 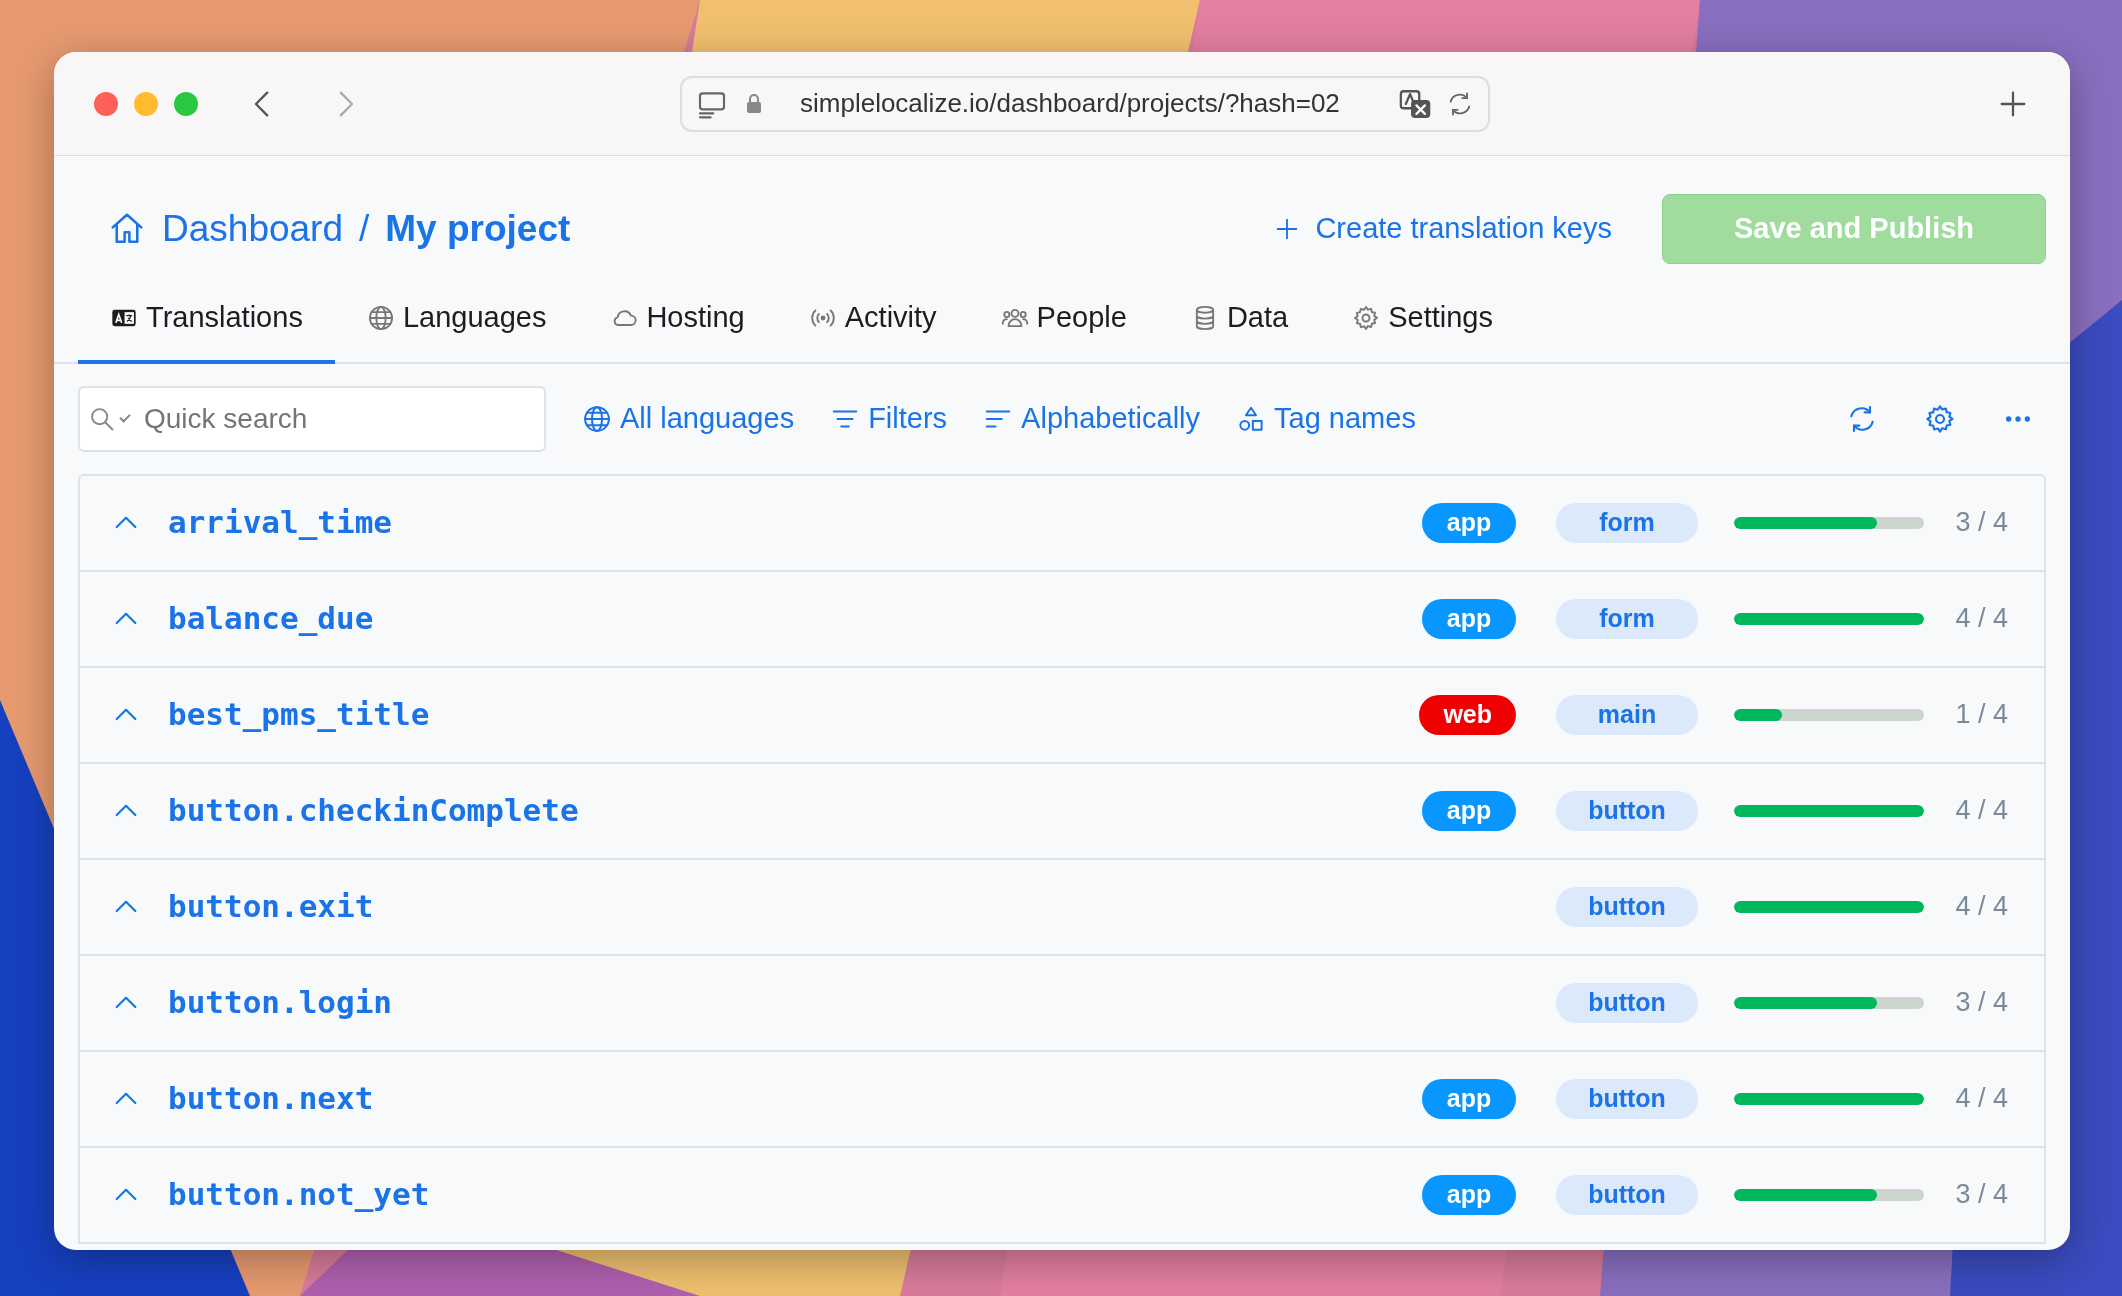 I want to click on tag: web, so click(x=1467, y=714).